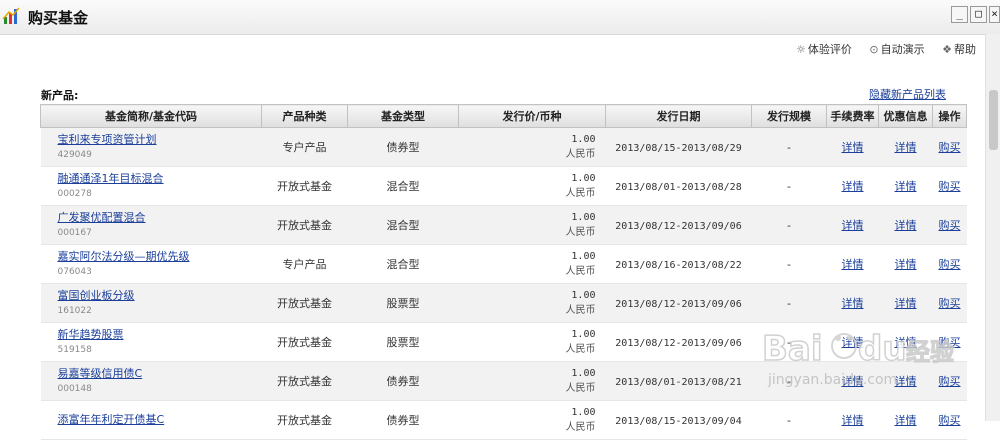  What do you see at coordinates (74, 310) in the screenshot?
I see `fund-code: 161022` at bounding box center [74, 310].